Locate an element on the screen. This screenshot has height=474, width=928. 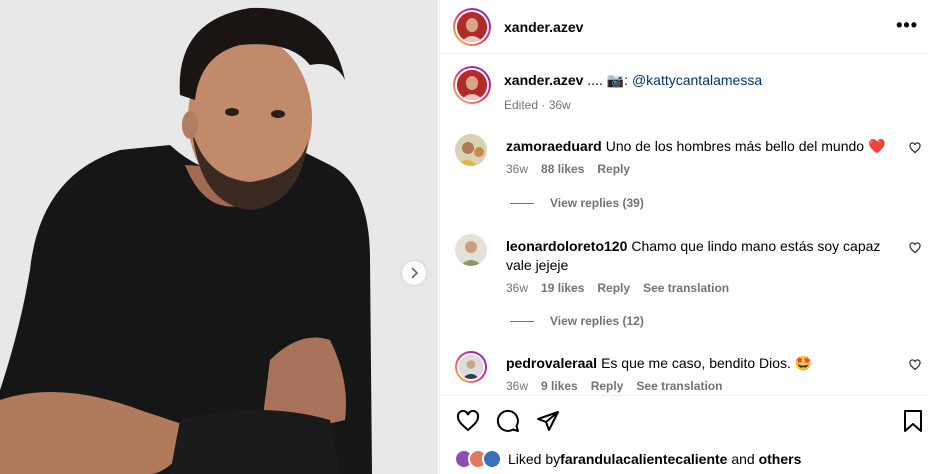
view-replies-label: View replies (12) is located at coordinates (597, 321).